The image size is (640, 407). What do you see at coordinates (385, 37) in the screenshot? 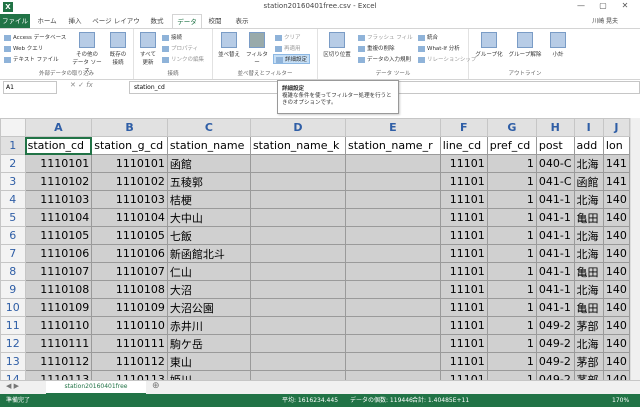
I see `flash-fill-button: フラッシュ フィル` at bounding box center [385, 37].